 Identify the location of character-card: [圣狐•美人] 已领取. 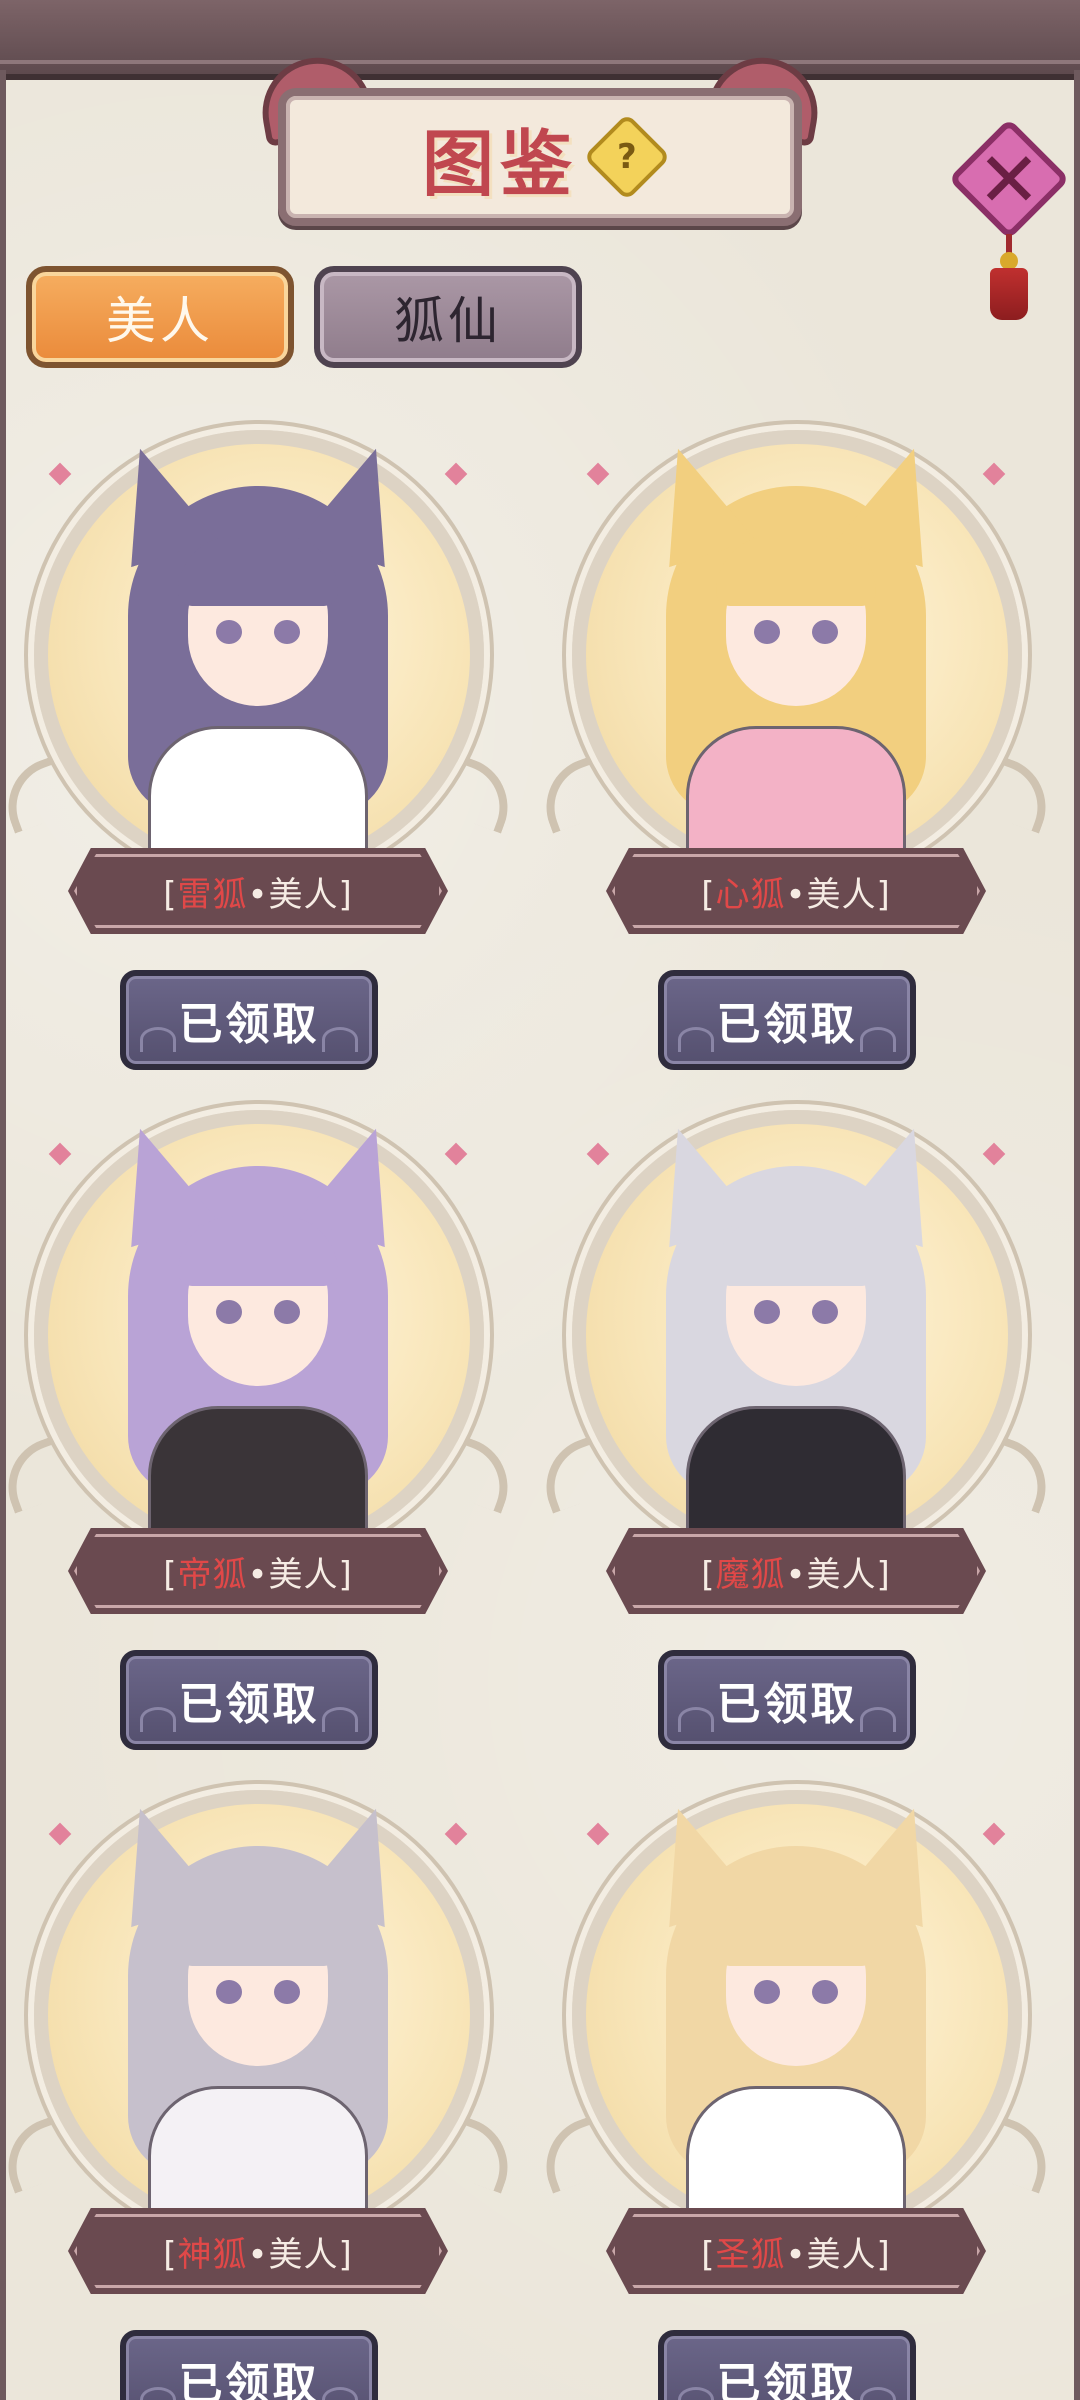
(796, 2095).